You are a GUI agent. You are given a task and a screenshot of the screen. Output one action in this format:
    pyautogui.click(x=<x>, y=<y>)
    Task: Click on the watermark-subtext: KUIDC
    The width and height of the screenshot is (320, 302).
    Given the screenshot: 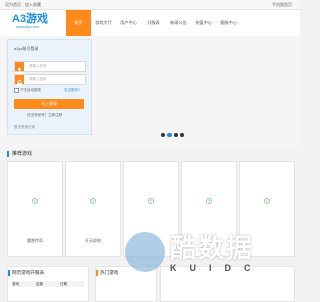 What is the action you would take?
    pyautogui.click(x=217, y=268)
    